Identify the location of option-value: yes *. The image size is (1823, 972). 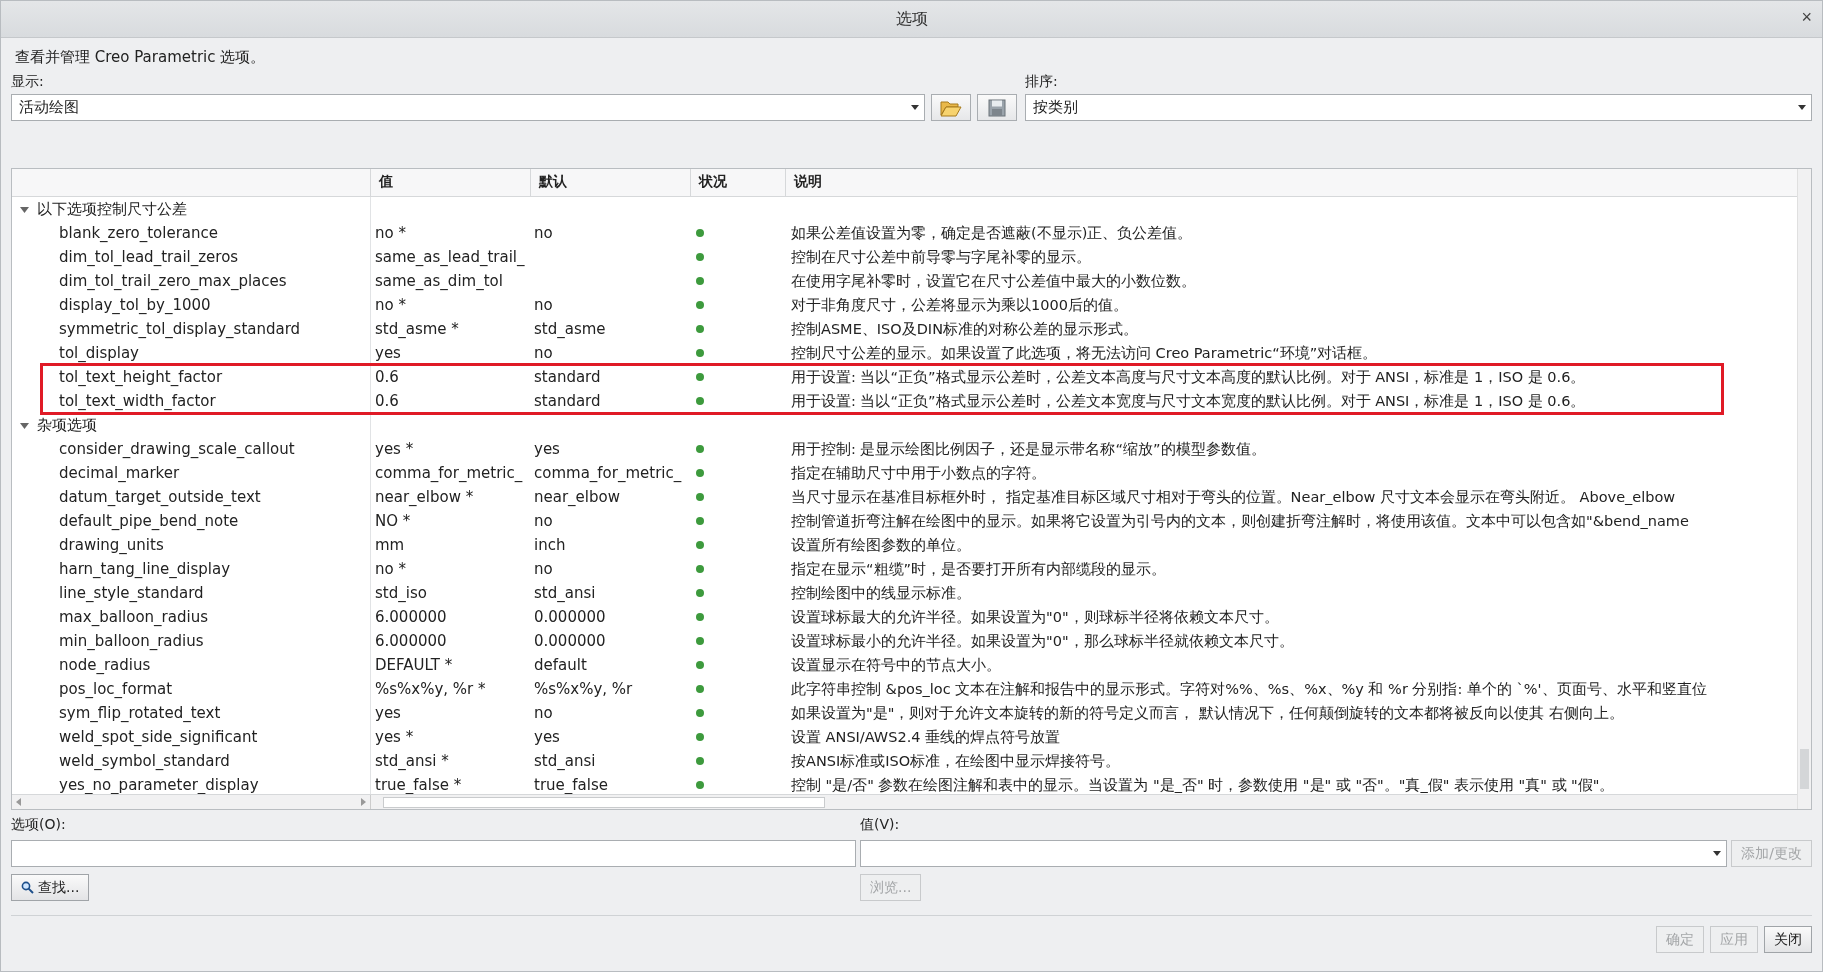
(450, 737).